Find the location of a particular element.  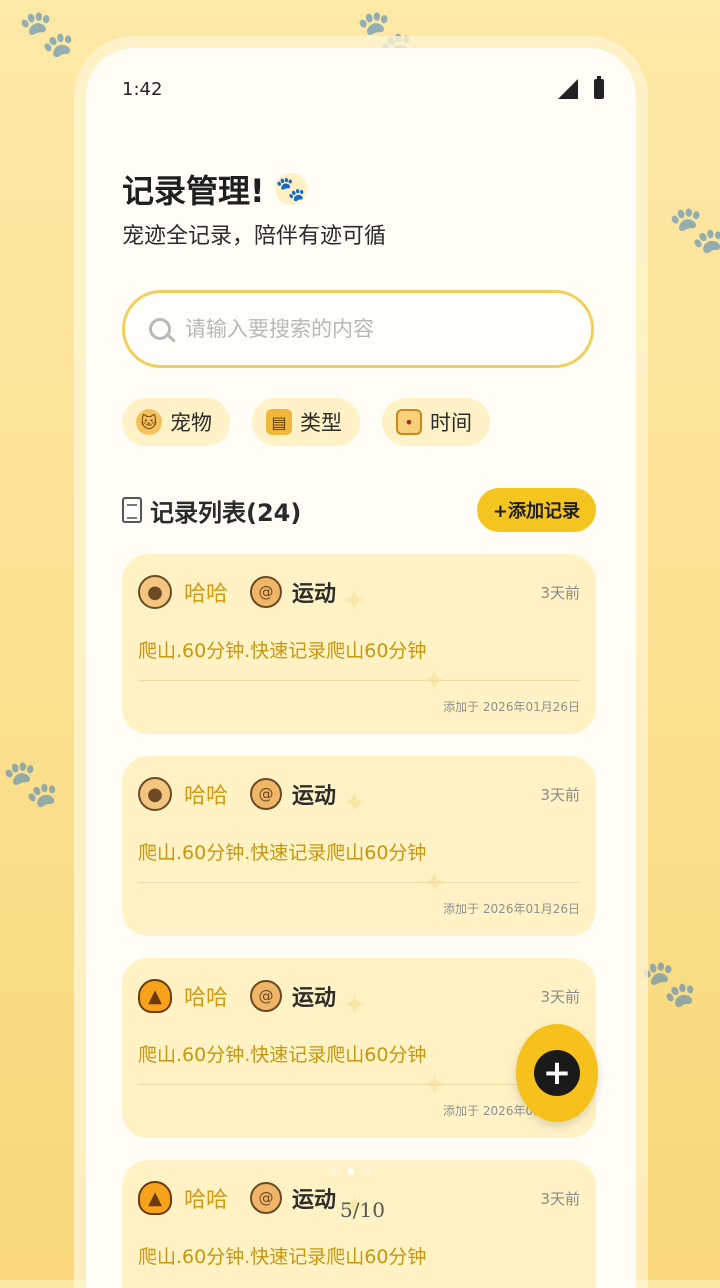

page-indicator-dots is located at coordinates (350, 1171).